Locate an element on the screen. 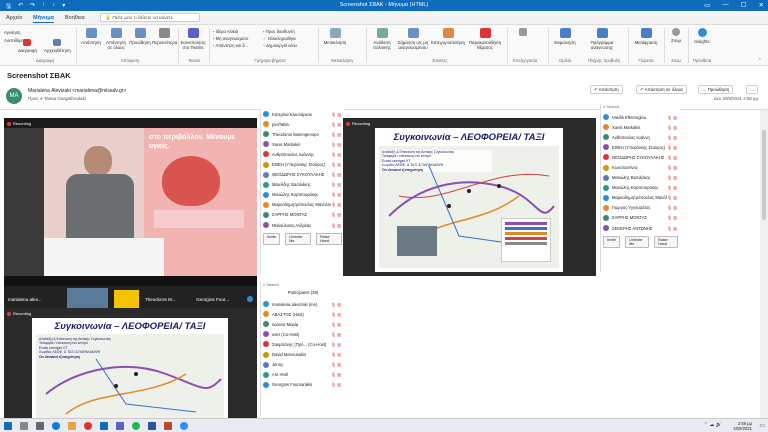 This screenshot has height=432, width=768. clock: 2:59 μμ 20/9/2021 is located at coordinates (742, 426).